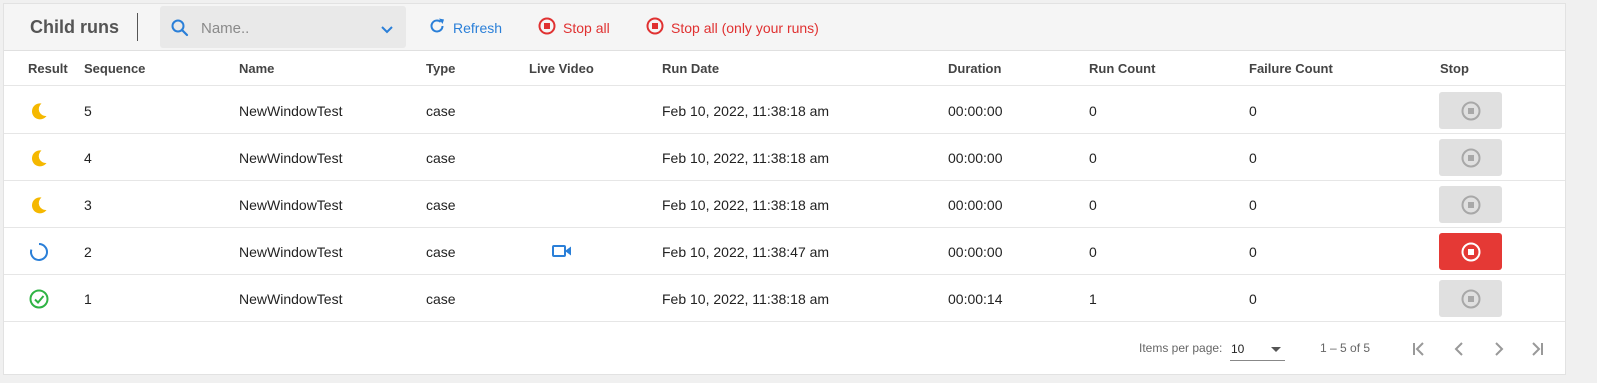 This screenshot has width=1597, height=383. I want to click on cell-run-date: Feb 10, 2022, 11:38:47 am, so click(746, 252).